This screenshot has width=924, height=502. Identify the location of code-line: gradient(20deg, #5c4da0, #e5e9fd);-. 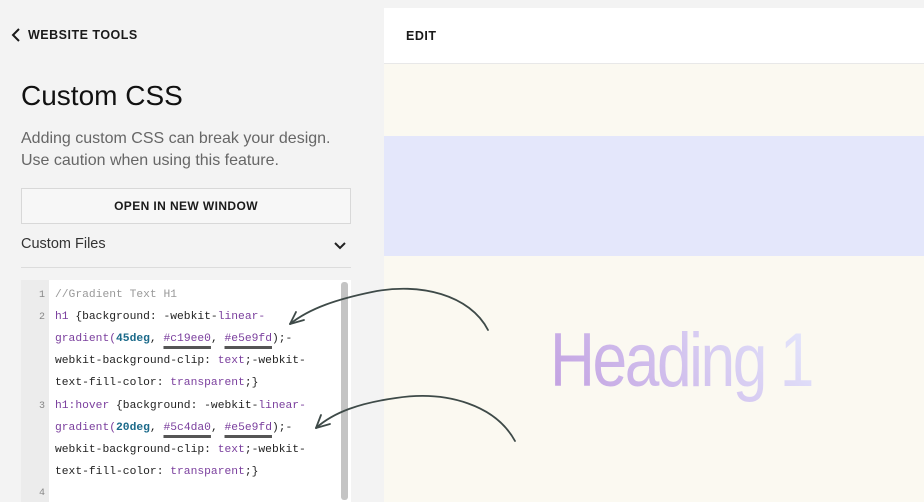
(174, 428).